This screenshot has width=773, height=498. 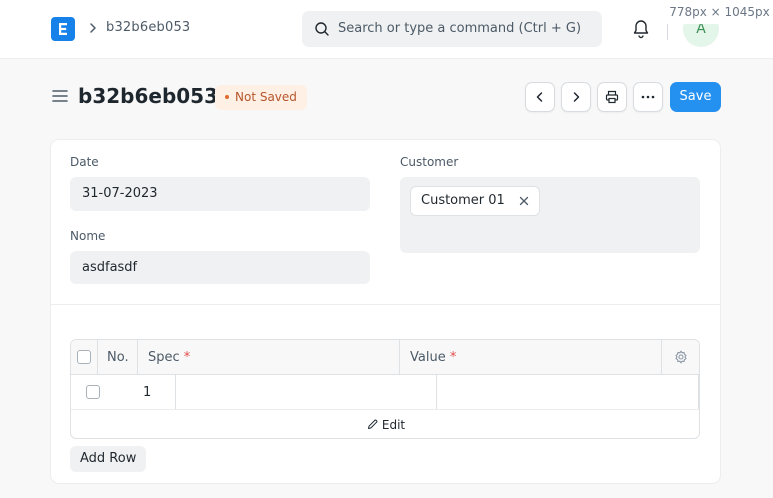 I want to click on next-record-button, so click(x=576, y=97).